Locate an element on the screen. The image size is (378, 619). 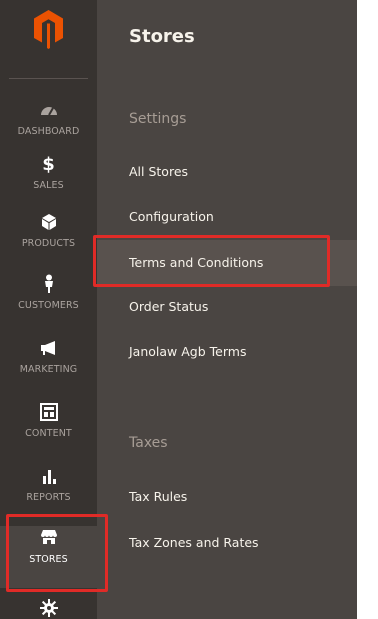
nav-label: CUSTOMERS is located at coordinates (48, 305).